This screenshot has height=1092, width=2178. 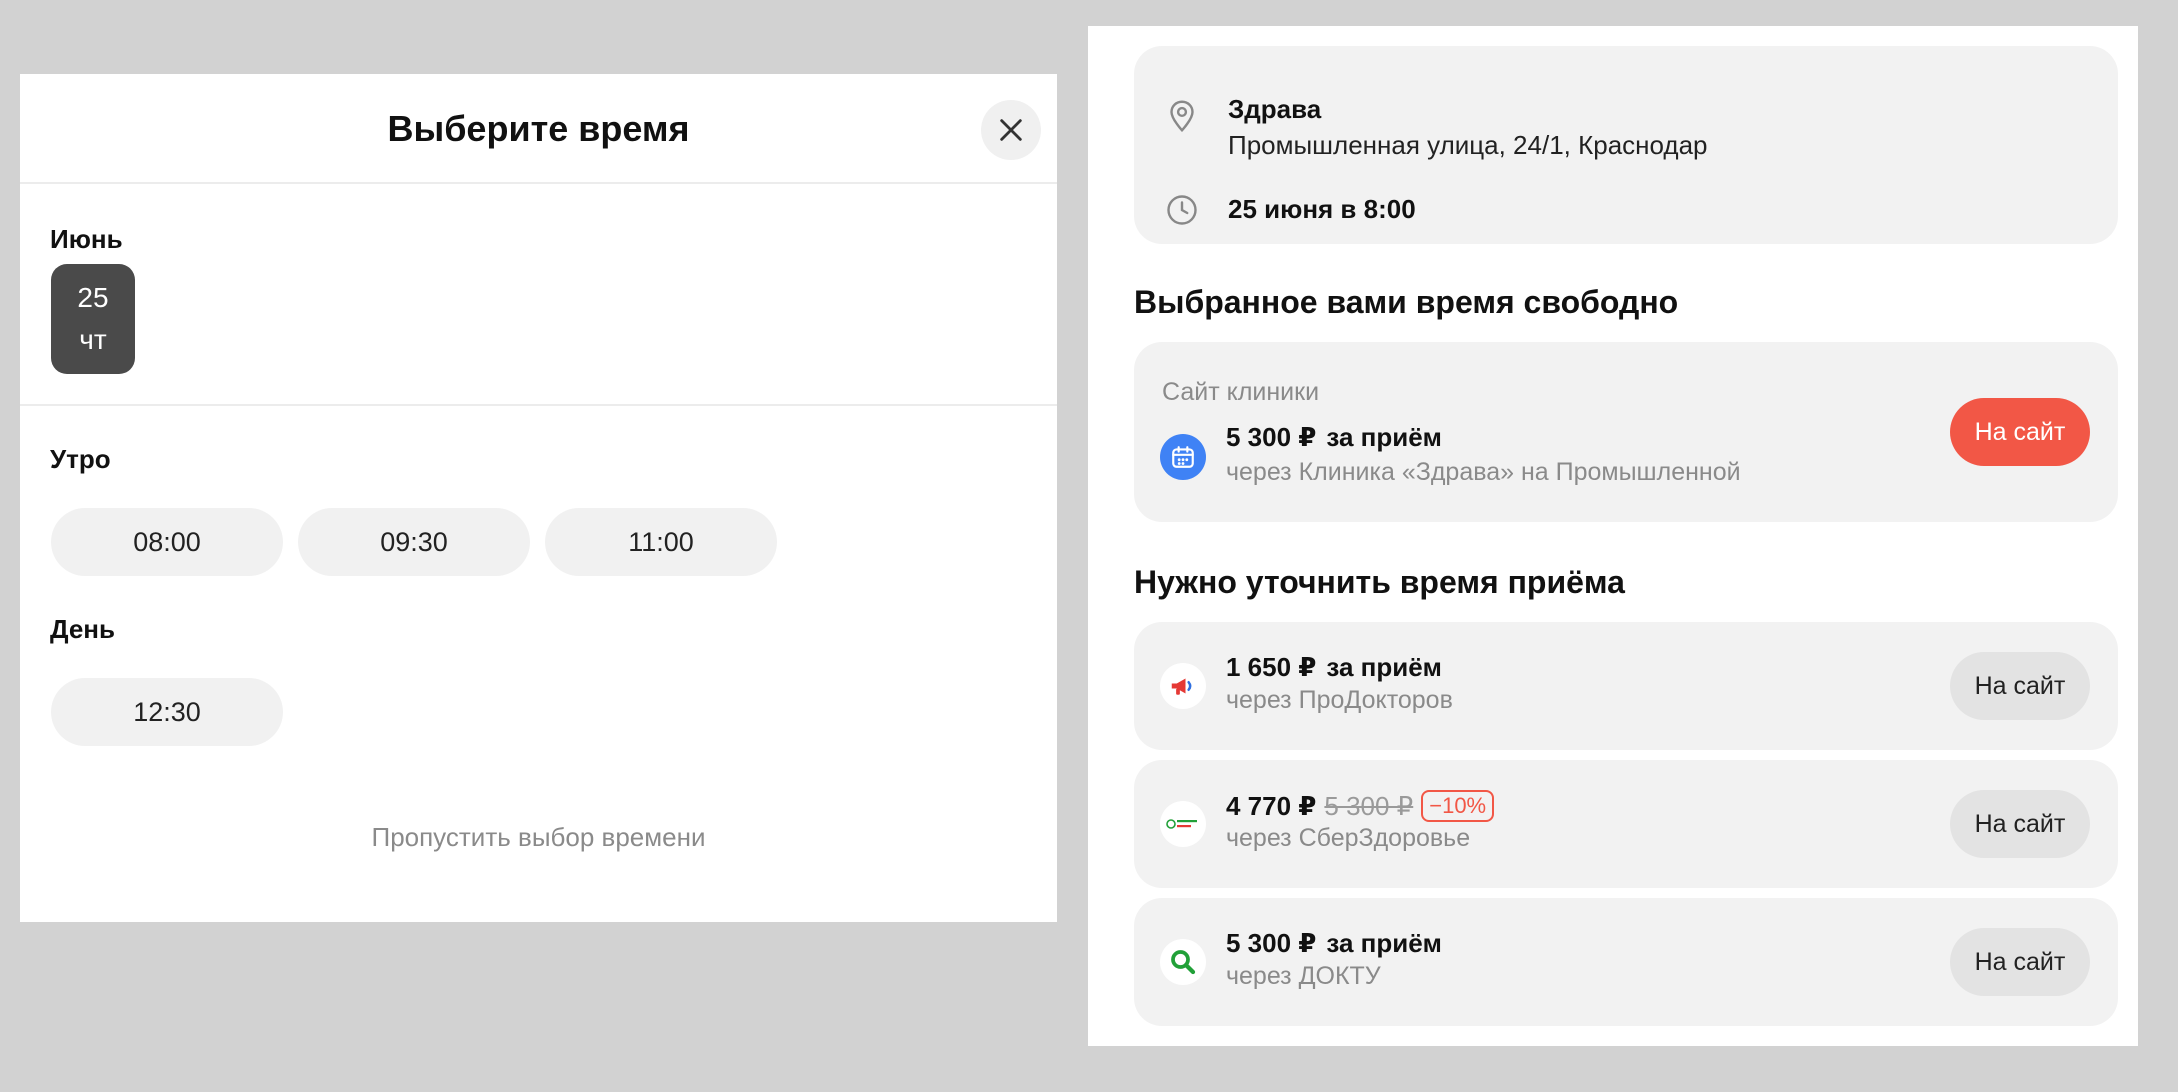 What do you see at coordinates (1303, 976) in the screenshot?
I see `offer-via: через ДОКТУ` at bounding box center [1303, 976].